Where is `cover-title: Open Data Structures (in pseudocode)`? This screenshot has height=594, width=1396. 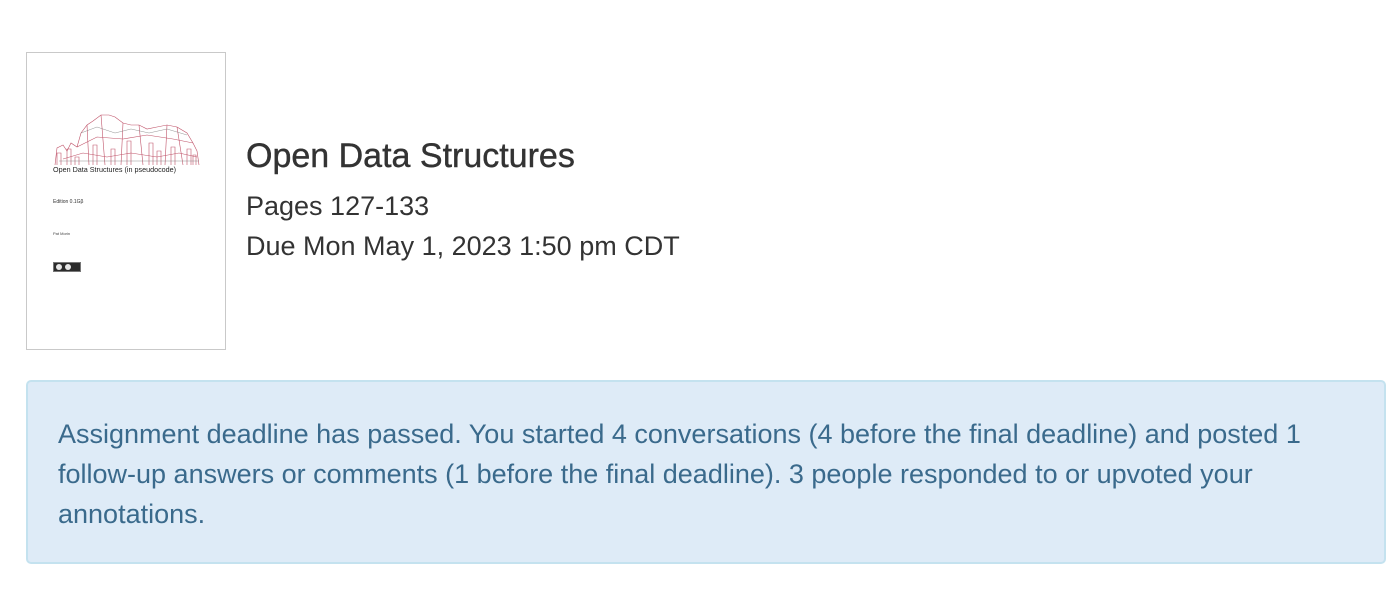 cover-title: Open Data Structures (in pseudocode) is located at coordinates (115, 169).